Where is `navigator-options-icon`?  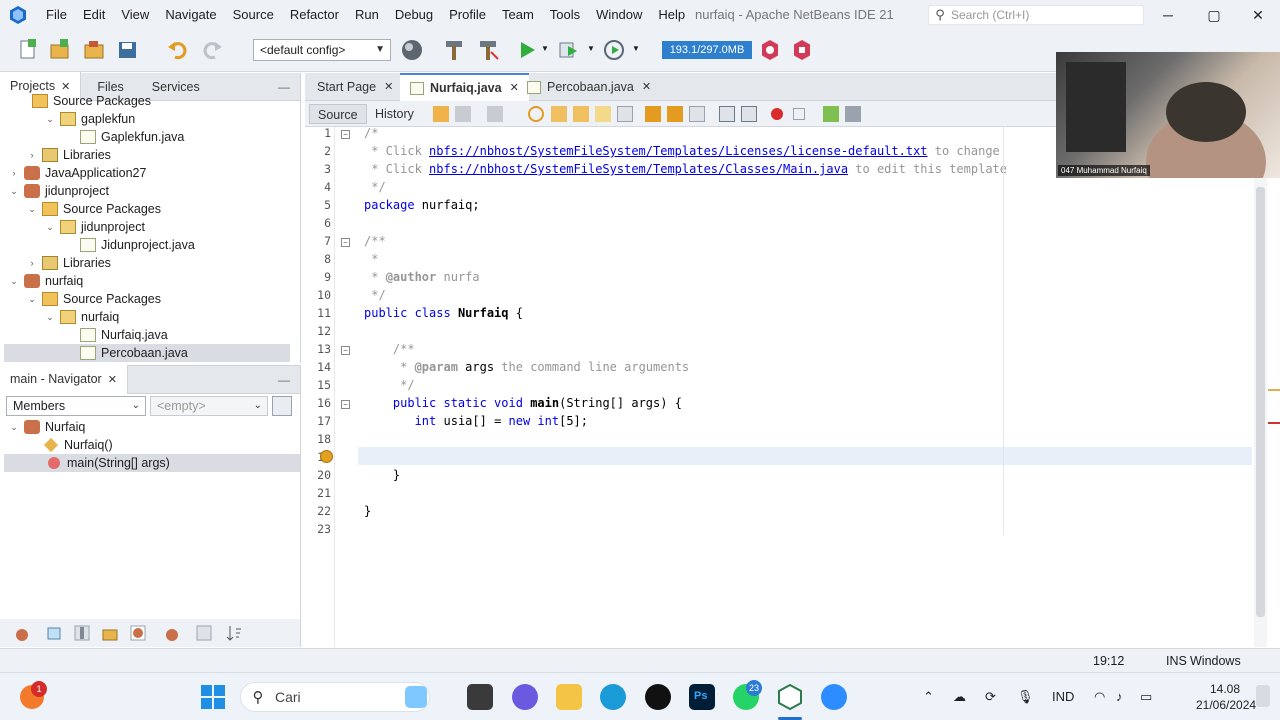
navigator-options-icon is located at coordinates (282, 406).